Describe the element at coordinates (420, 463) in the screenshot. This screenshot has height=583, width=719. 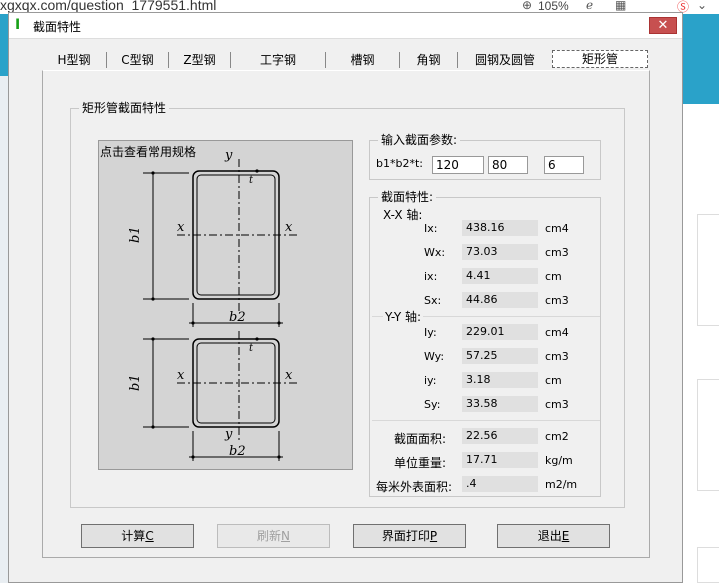
I see `unit-weight-label: 单位重量:` at that location.